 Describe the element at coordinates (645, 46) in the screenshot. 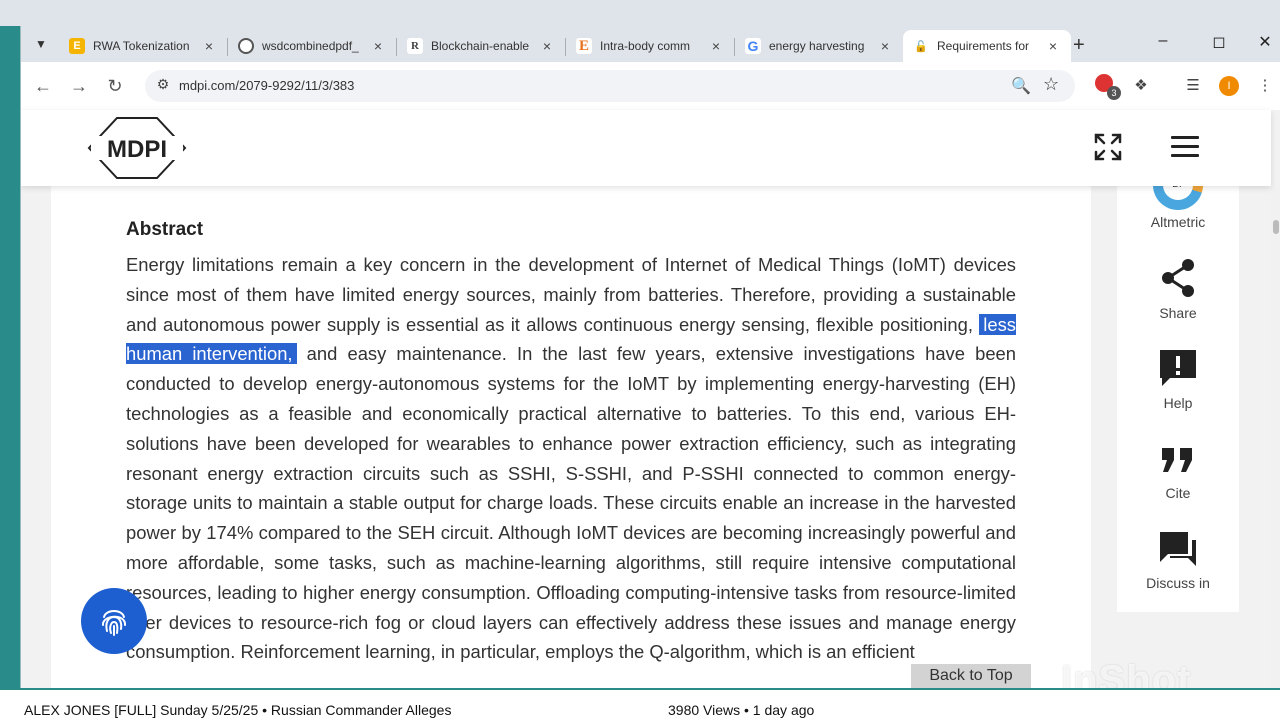

I see `tab-label: Intra-body comm` at that location.